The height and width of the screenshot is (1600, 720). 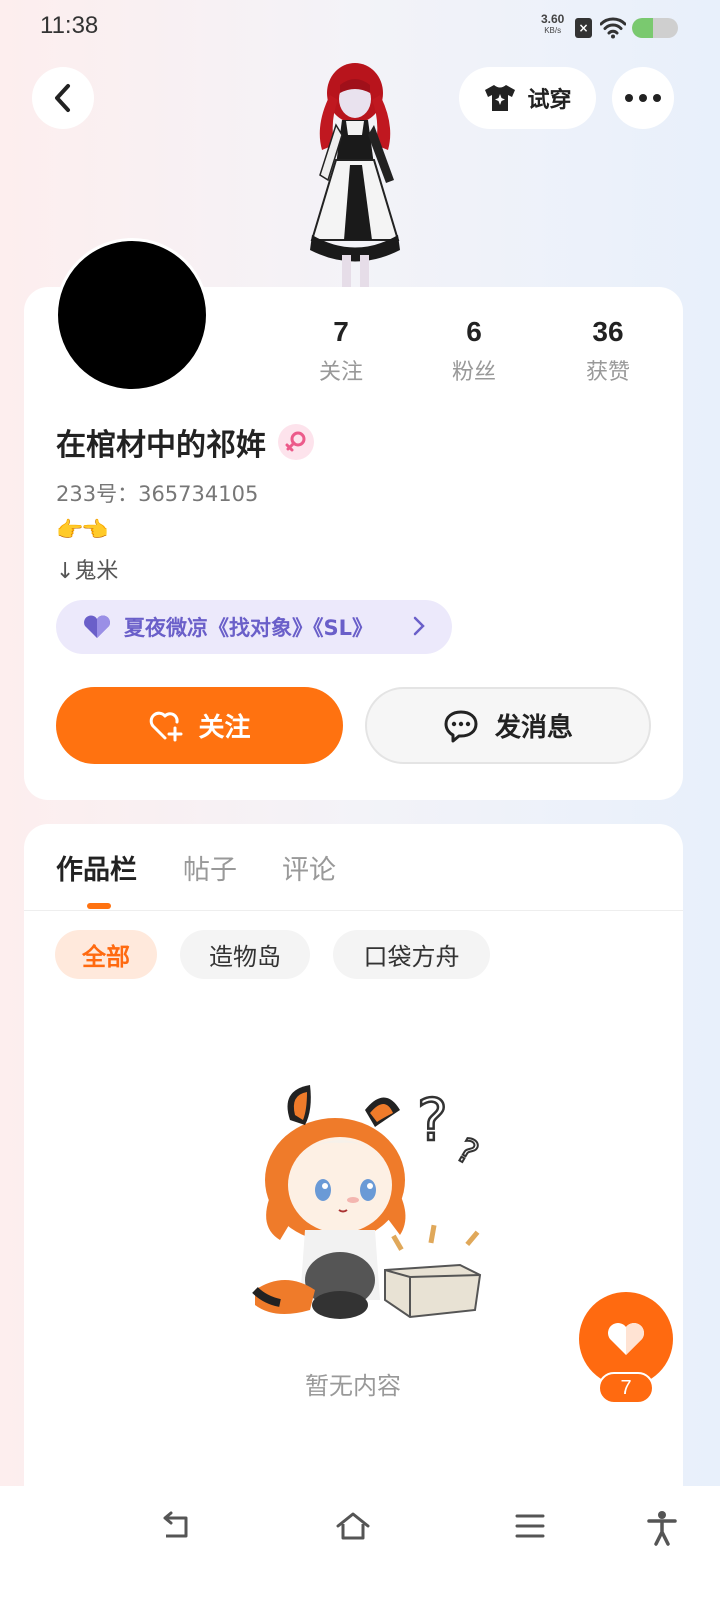 I want to click on network-speed-value: 3.60, so click(x=553, y=19).